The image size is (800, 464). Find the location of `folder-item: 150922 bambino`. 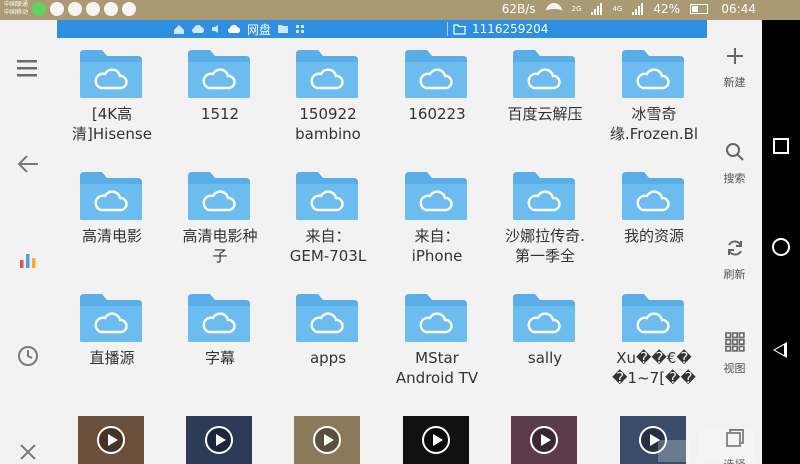

folder-item: 150922 bambino is located at coordinates (328, 93).